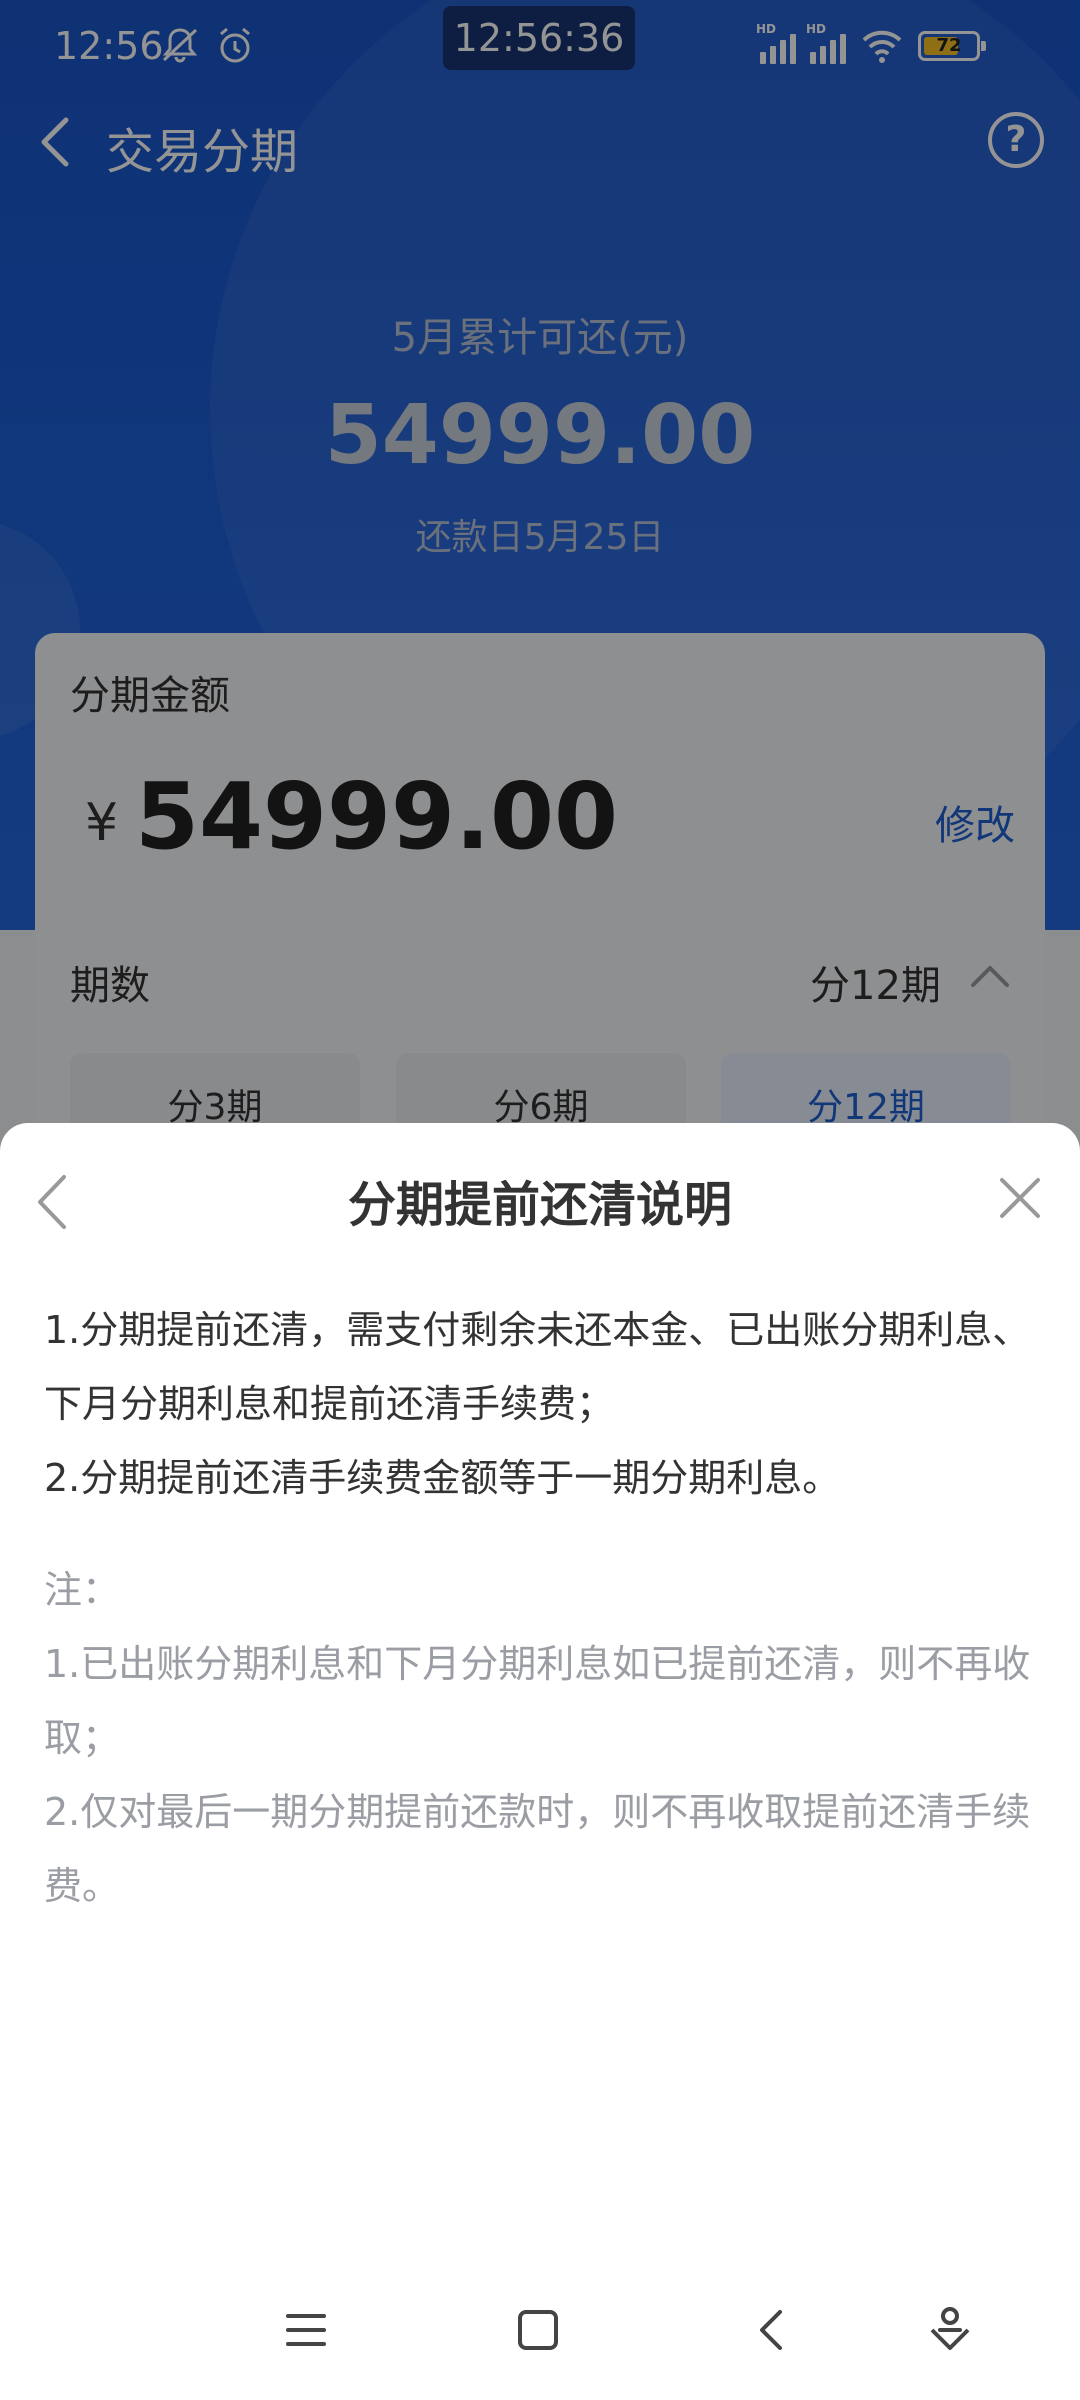 The image size is (1080, 2400). I want to click on back-icon, so click(772, 2330).